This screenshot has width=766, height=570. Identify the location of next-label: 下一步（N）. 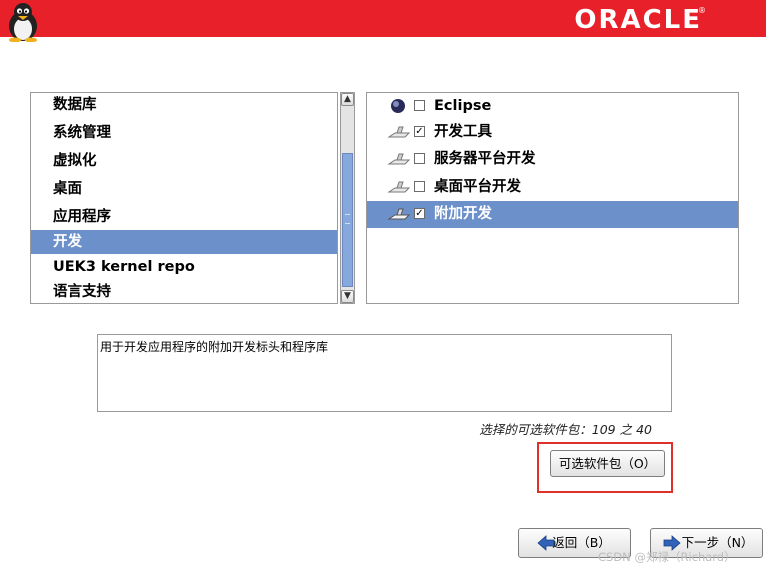
(717, 542).